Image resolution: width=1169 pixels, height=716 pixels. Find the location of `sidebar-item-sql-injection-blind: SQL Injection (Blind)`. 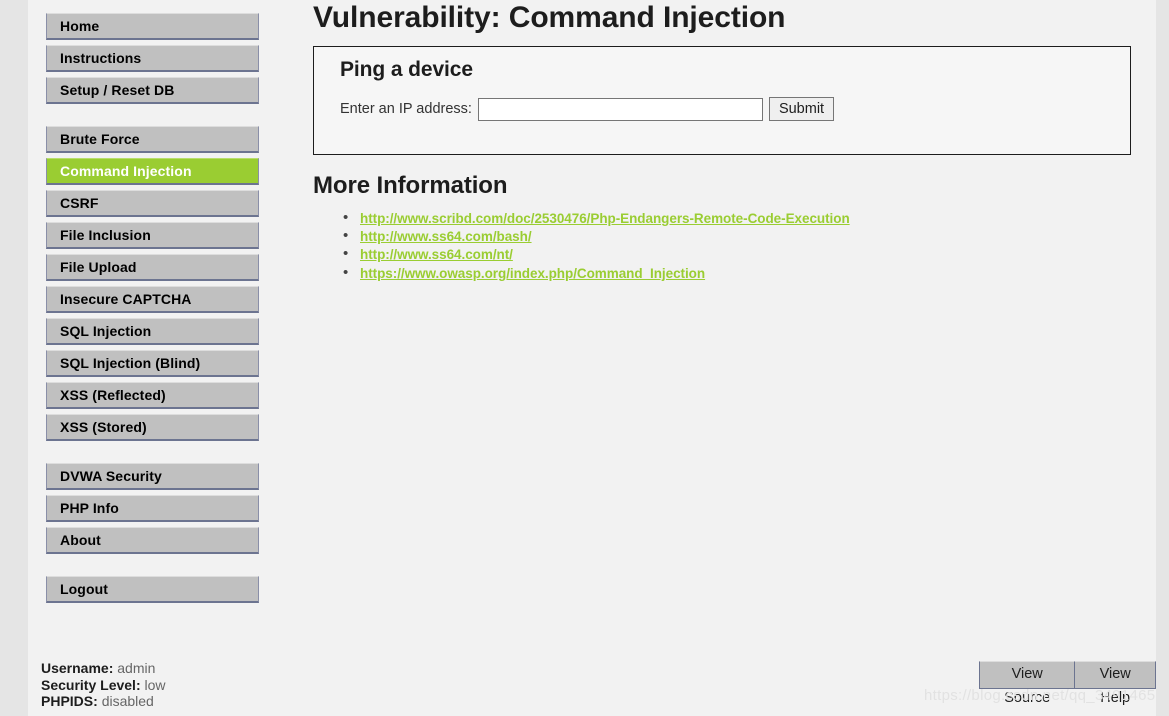

sidebar-item-sql-injection-blind: SQL Injection (Blind) is located at coordinates (152, 363).